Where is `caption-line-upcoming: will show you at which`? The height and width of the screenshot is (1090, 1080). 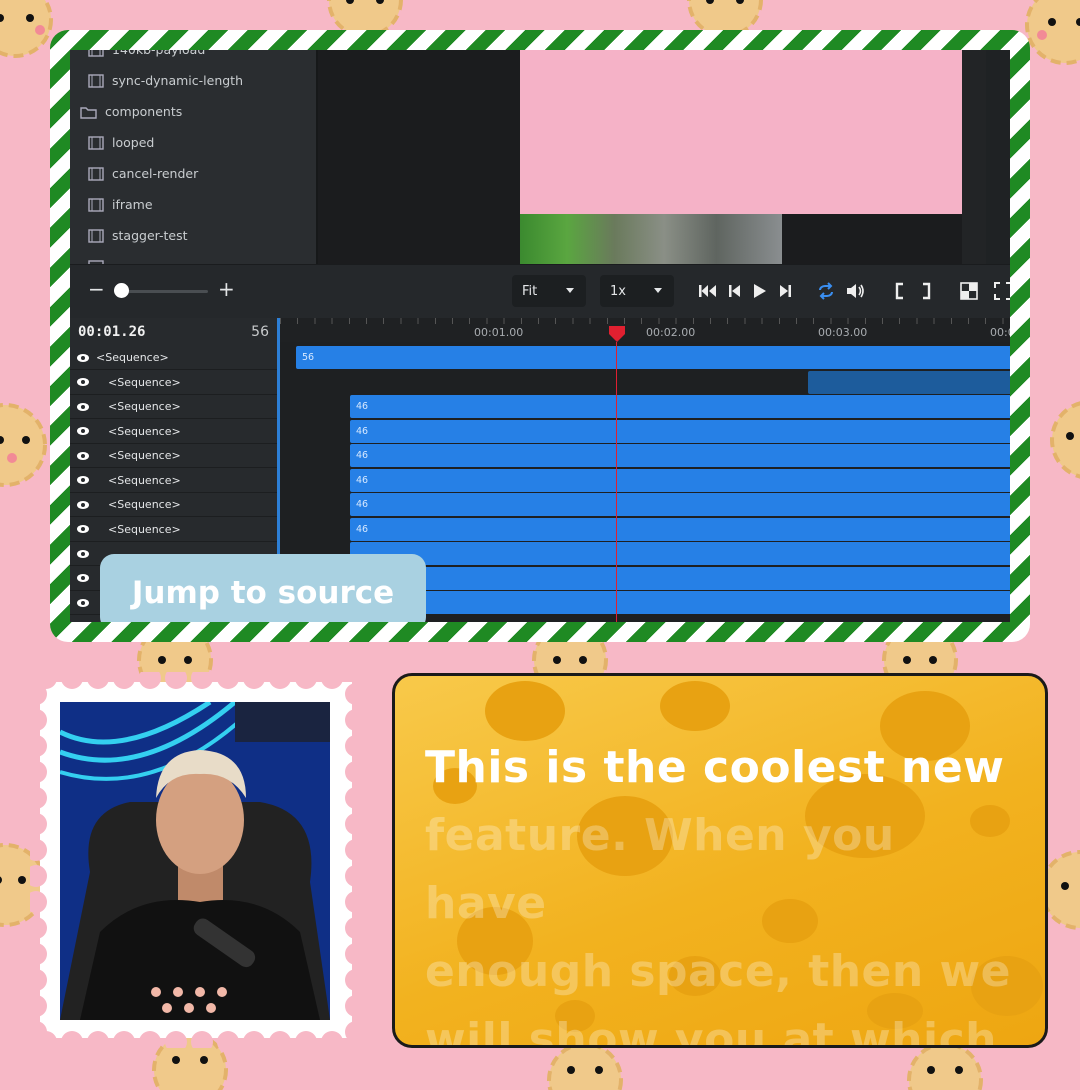
caption-line-upcoming: will show you at which is located at coordinates (711, 1031).